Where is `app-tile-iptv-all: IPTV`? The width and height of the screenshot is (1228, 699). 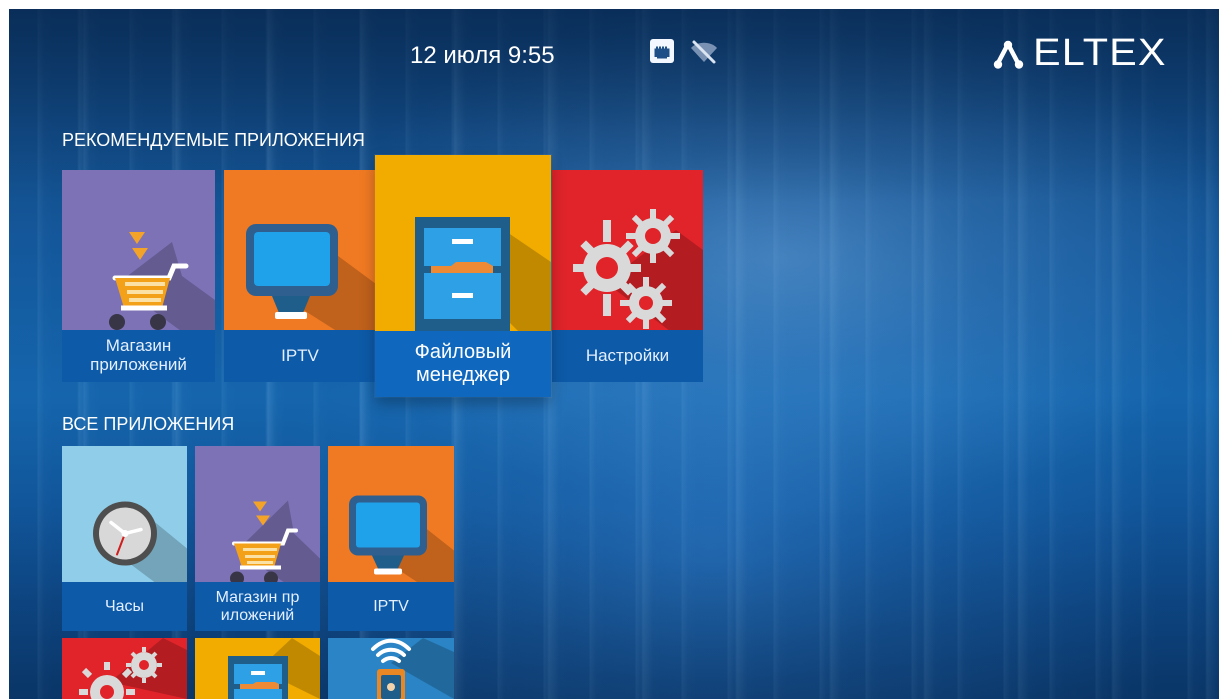
app-tile-iptv-all: IPTV is located at coordinates (391, 538).